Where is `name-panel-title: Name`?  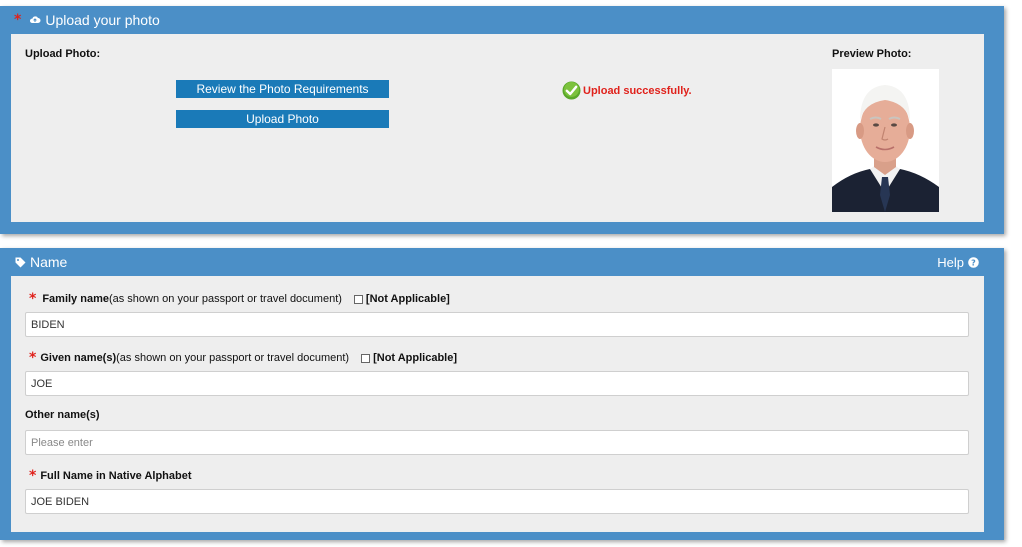 name-panel-title: Name is located at coordinates (49, 262).